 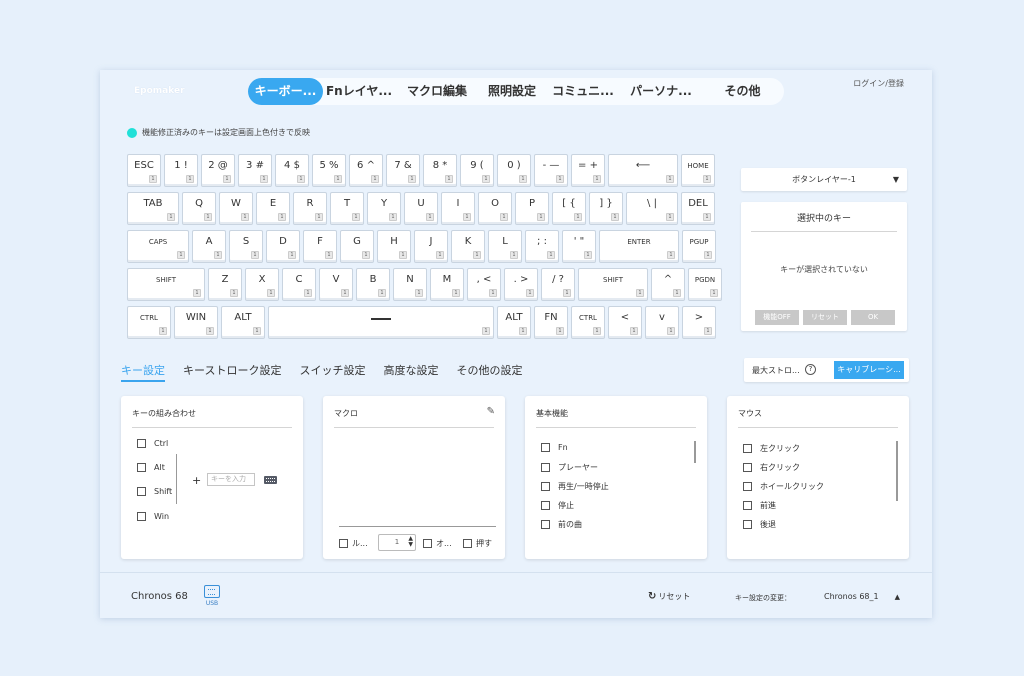 I want to click on subtab-other: その他の設定, so click(x=489, y=372).